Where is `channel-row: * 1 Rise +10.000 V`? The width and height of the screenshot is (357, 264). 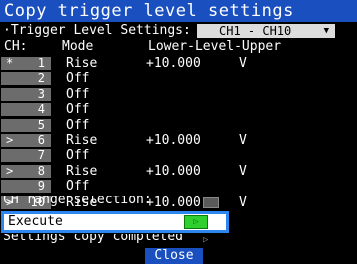 channel-row: * 1 Rise +10.000 V is located at coordinates (178, 63).